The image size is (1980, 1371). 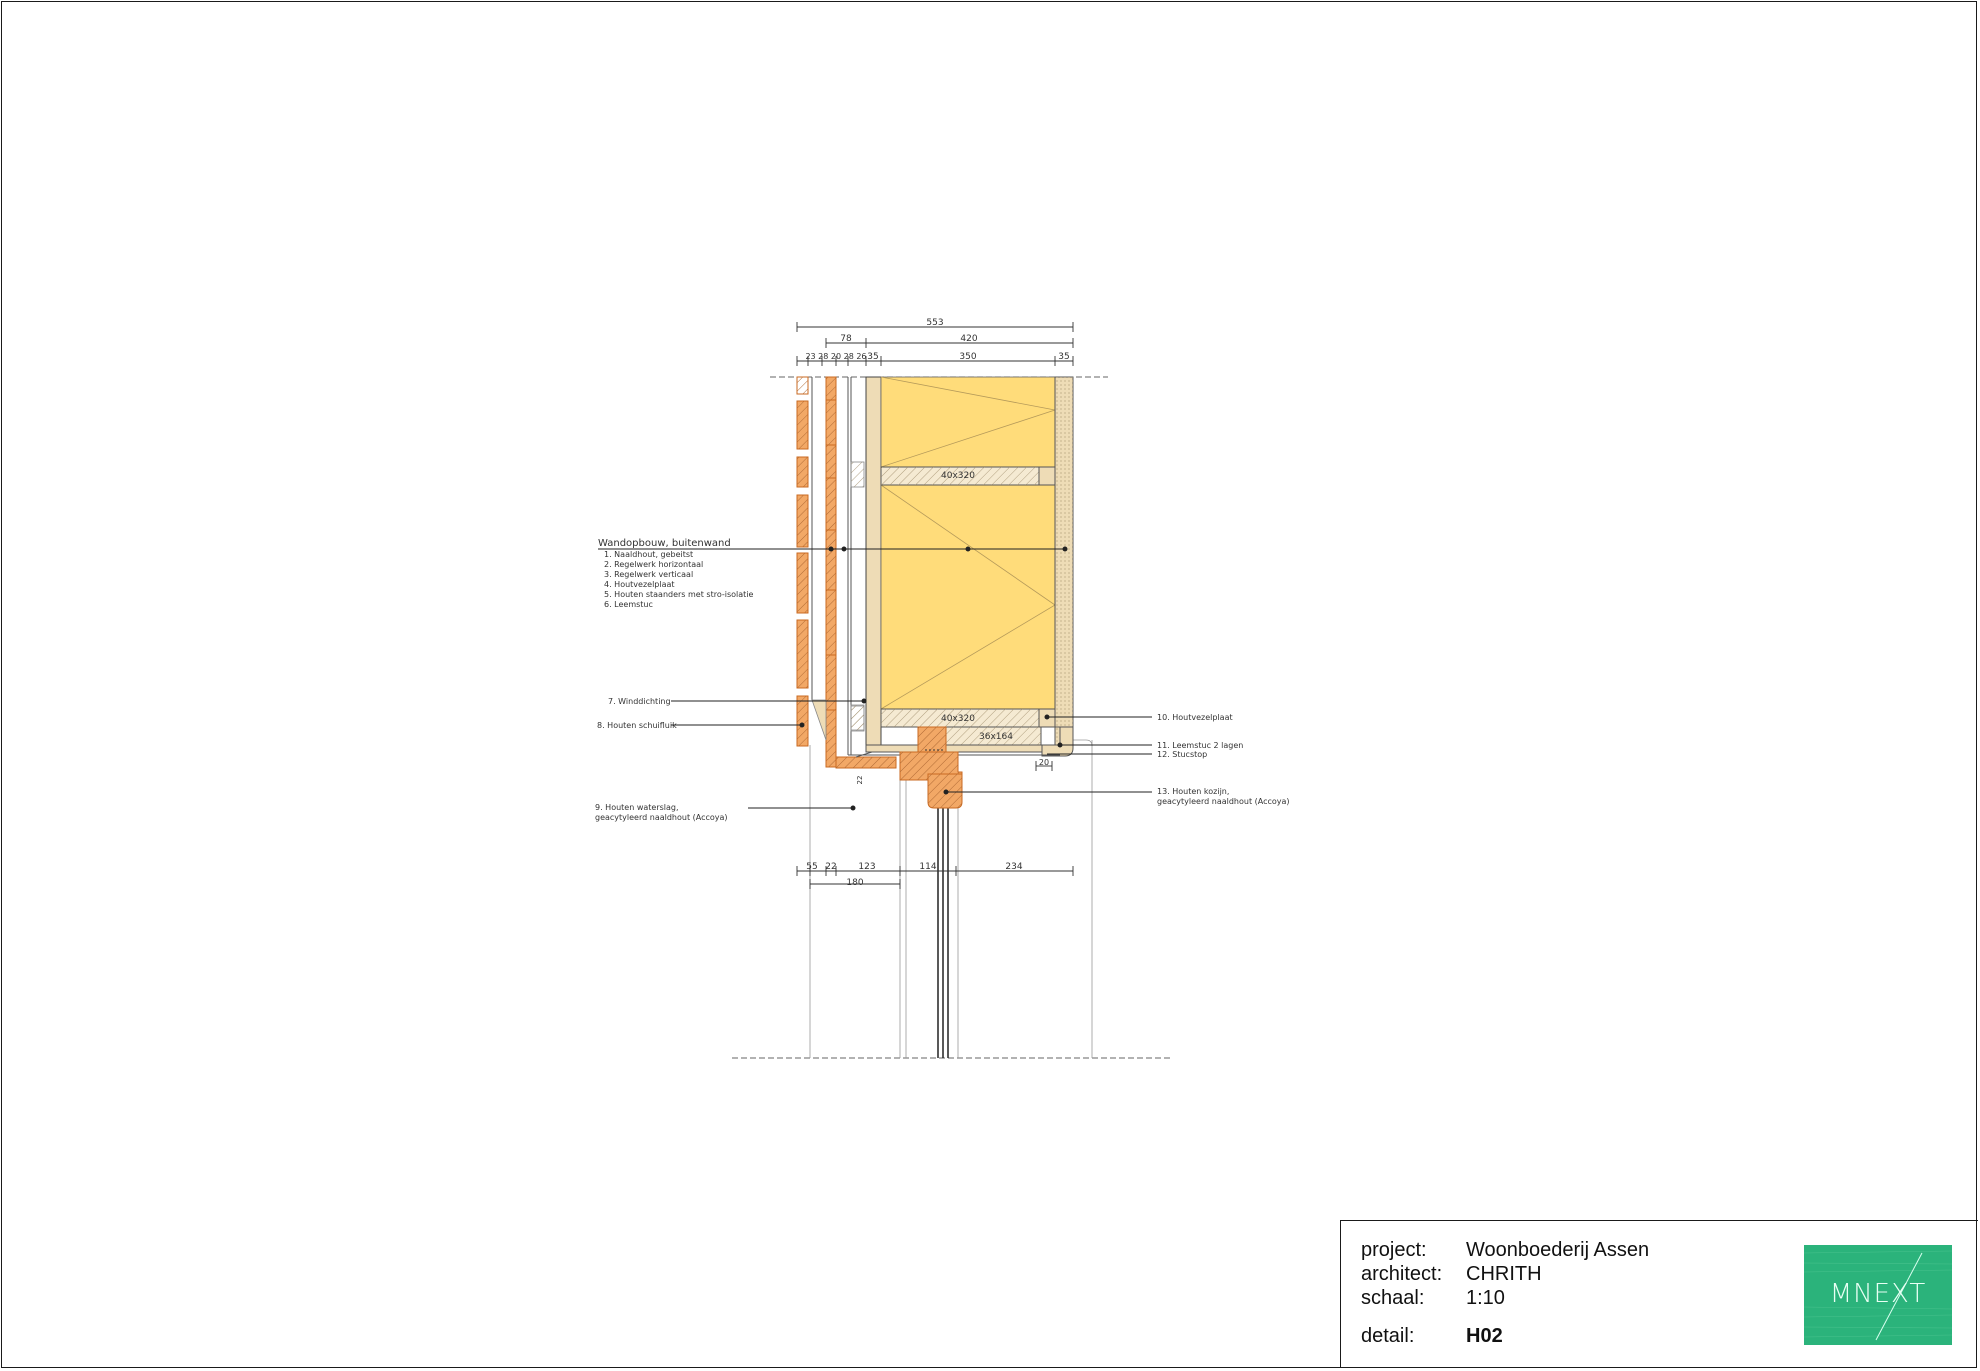 What do you see at coordinates (1504, 1274) in the screenshot?
I see `architect-value: CHRITH` at bounding box center [1504, 1274].